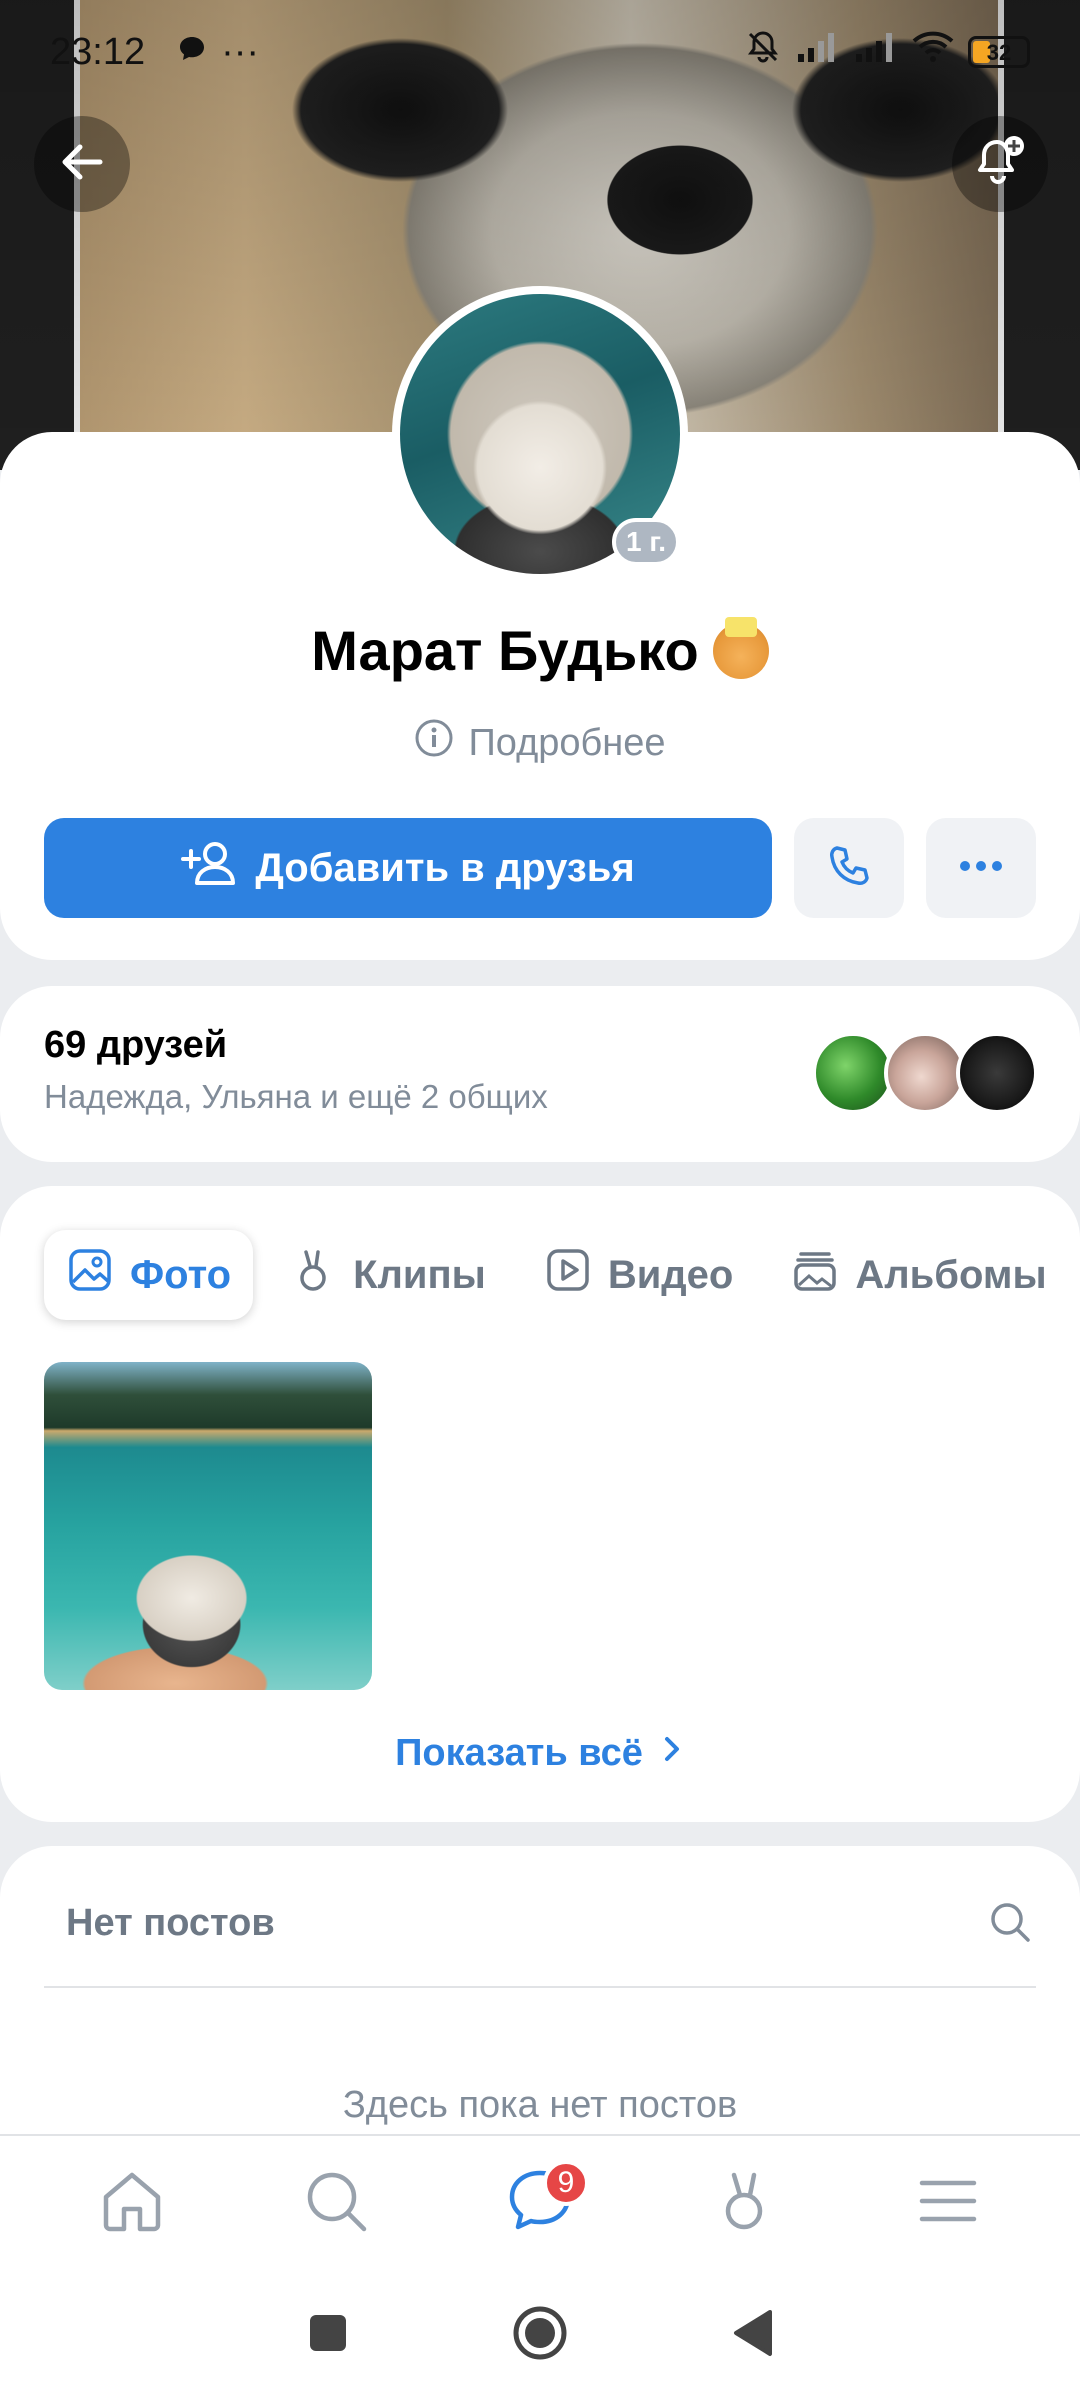 This screenshot has height=2400, width=1080. Describe the element at coordinates (296, 1096) in the screenshot. I see `mutual-friends: Надежда, Ульяна и ещё 2 общих` at that location.